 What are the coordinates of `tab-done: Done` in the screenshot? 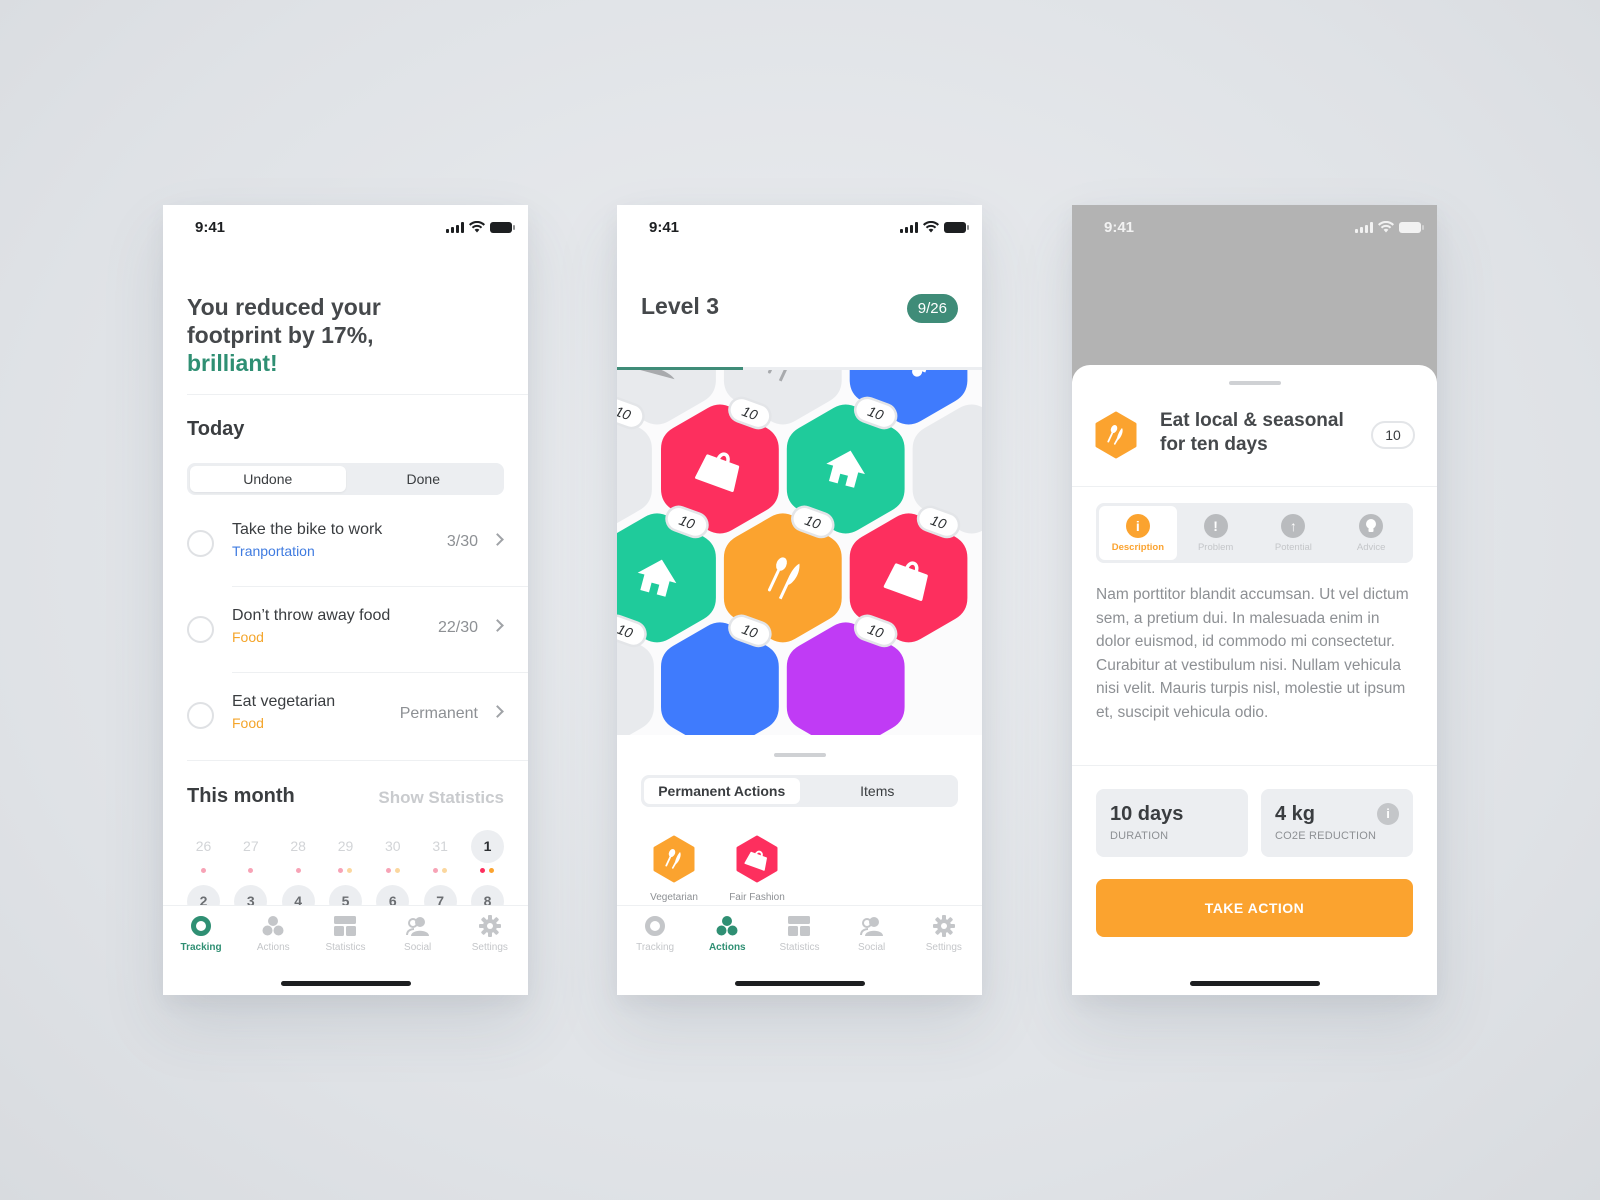 It's located at (424, 479).